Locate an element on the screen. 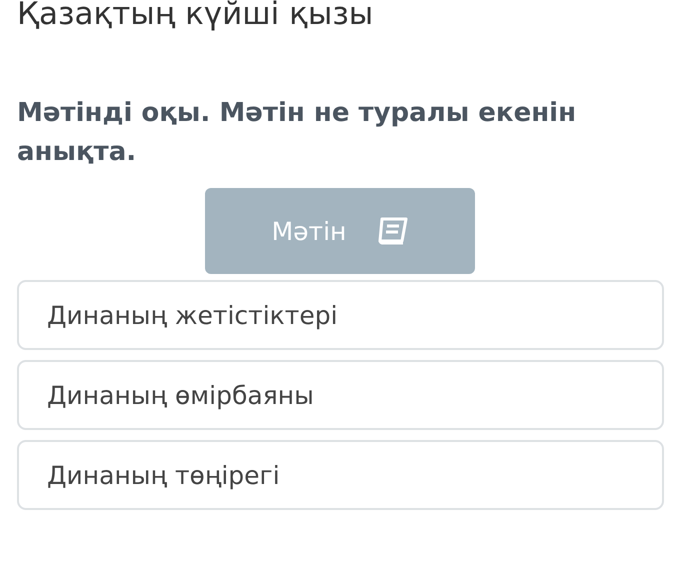 This screenshot has width=685, height=563. answer-option: Динаның өмірбаяны is located at coordinates (340, 395).